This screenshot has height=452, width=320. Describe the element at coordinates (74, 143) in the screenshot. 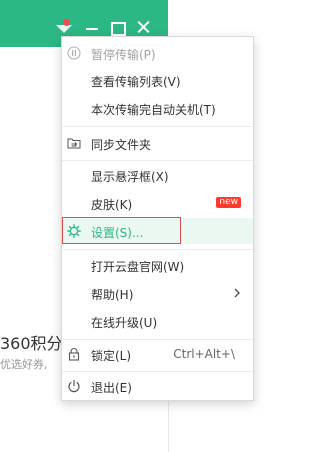

I see `sync-folder-icon` at that location.